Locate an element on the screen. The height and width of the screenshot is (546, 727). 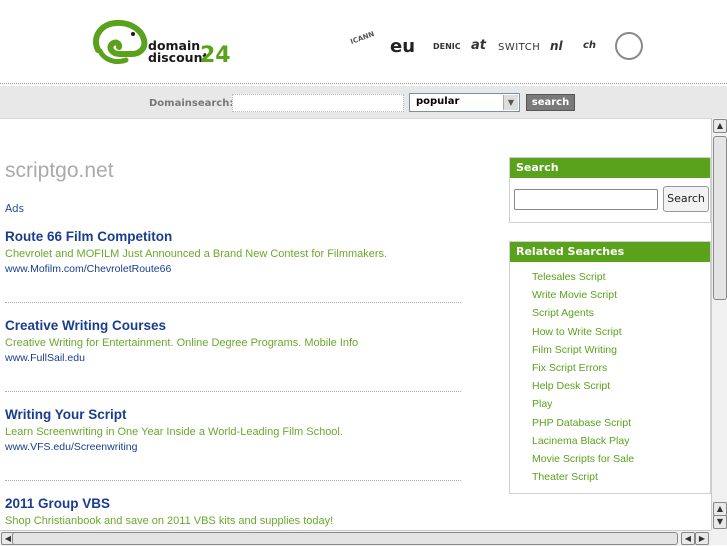
scroll-down-arrow-icon: ▼ is located at coordinates (720, 522).